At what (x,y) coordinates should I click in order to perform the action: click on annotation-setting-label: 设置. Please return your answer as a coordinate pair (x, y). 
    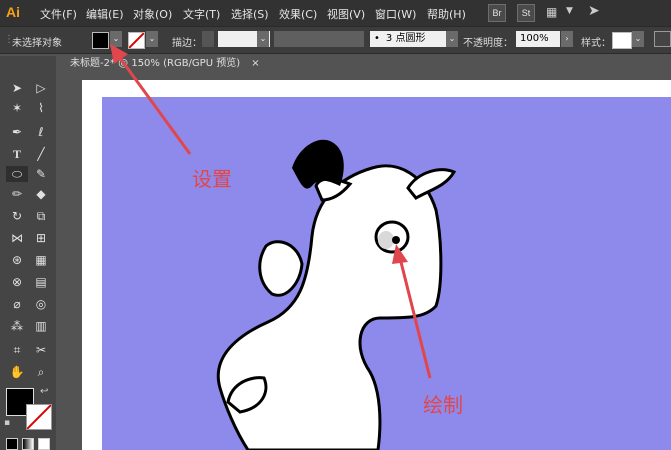
    Looking at the image, I should click on (212, 179).